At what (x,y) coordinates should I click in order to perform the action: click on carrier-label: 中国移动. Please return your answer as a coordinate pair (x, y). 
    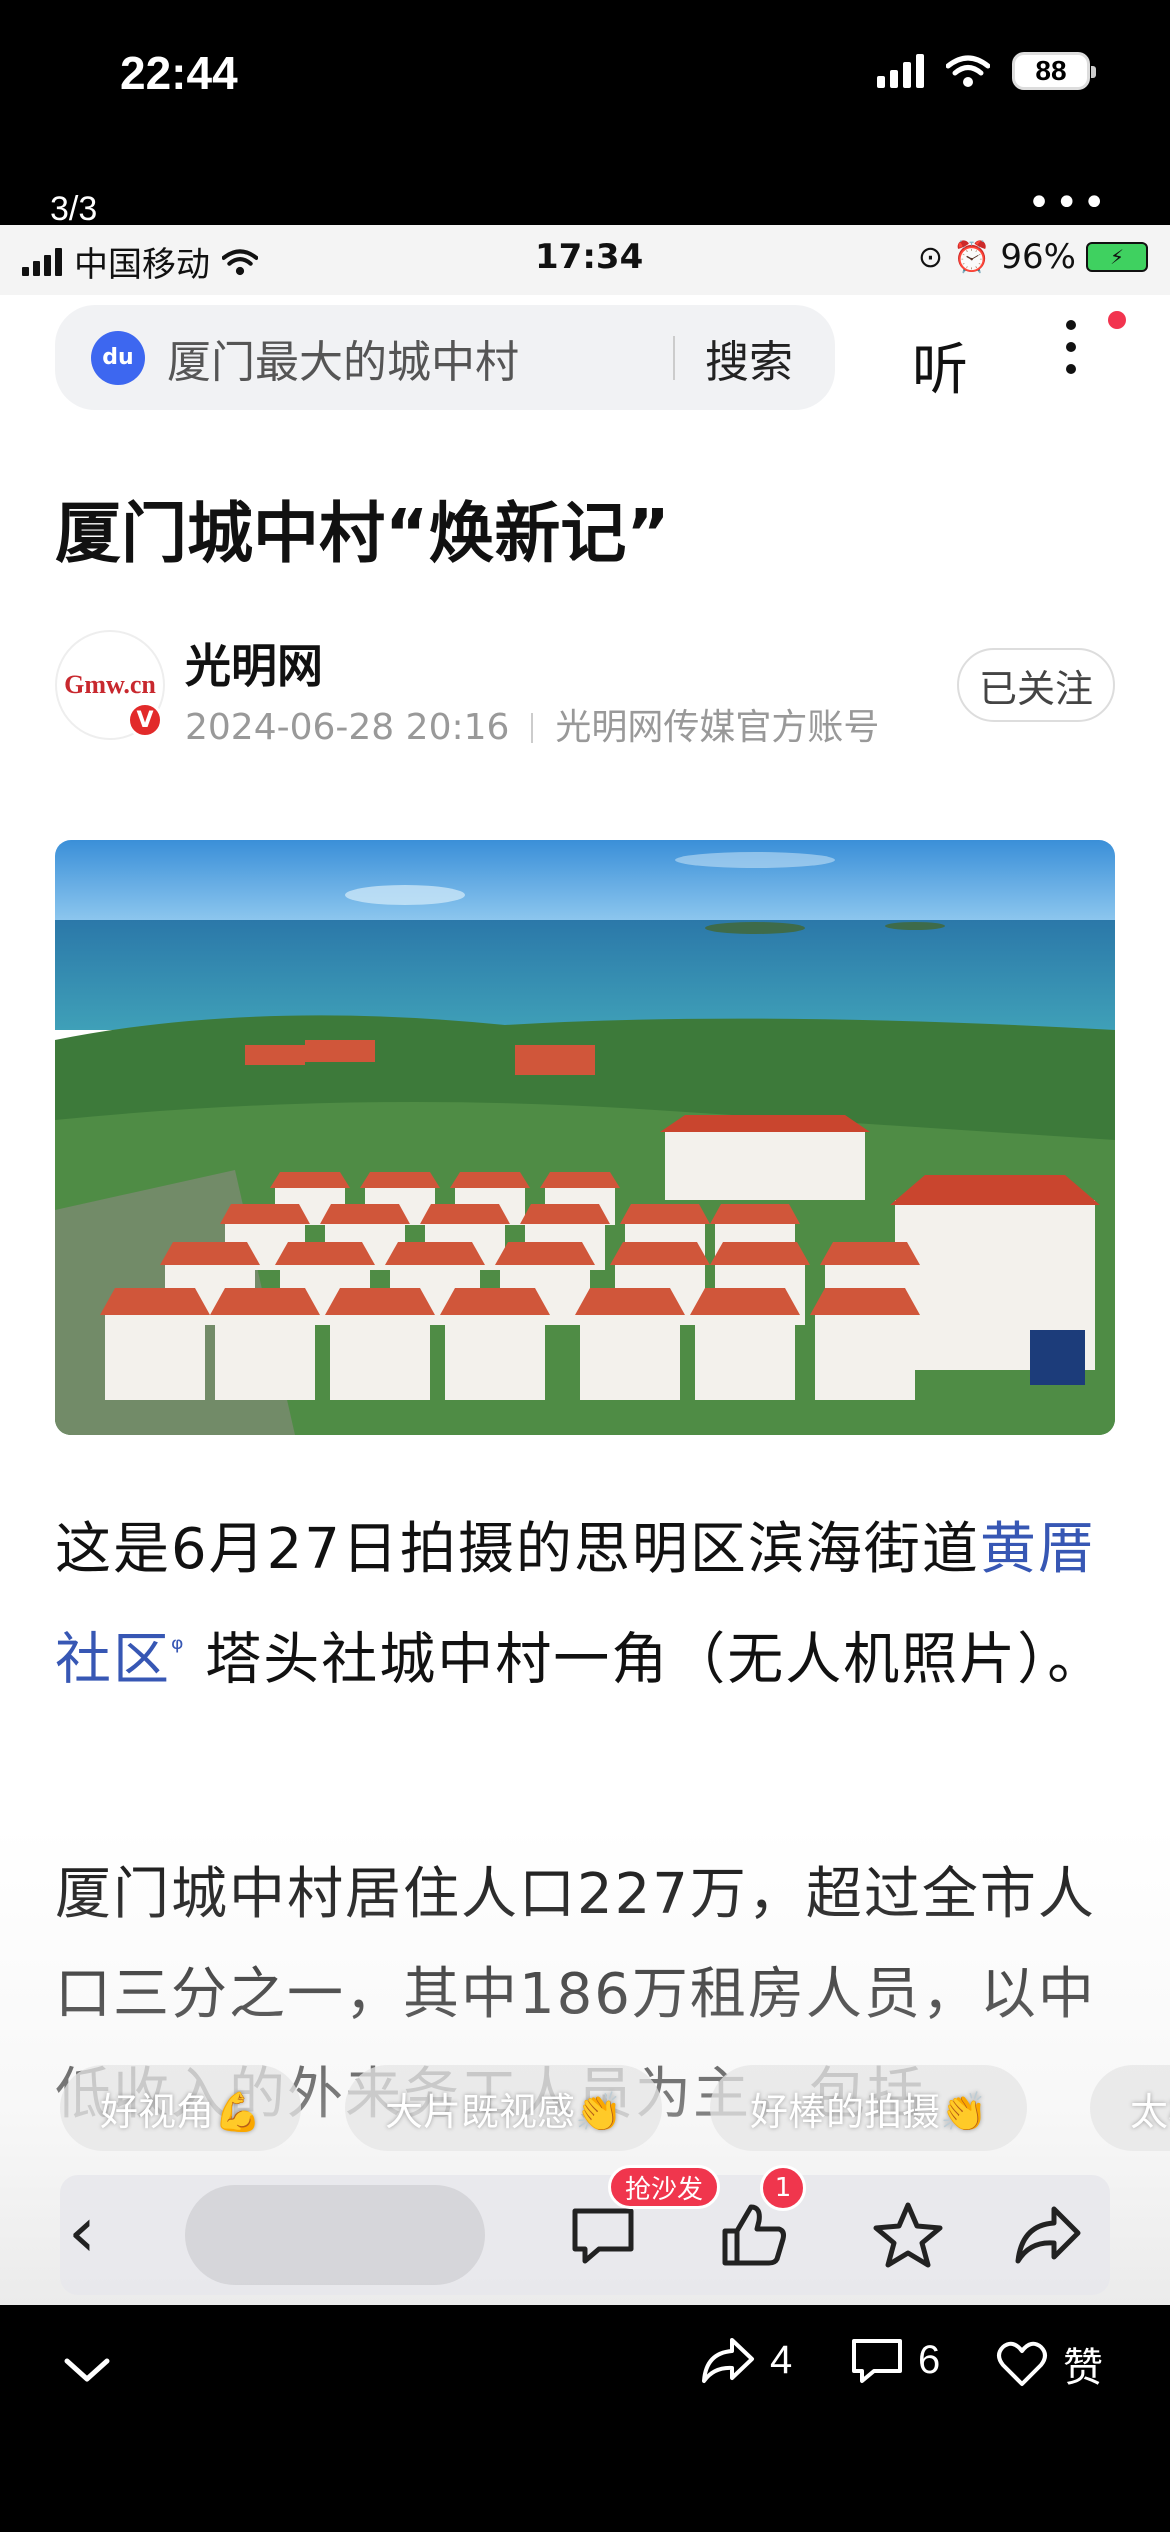
    Looking at the image, I should click on (142, 265).